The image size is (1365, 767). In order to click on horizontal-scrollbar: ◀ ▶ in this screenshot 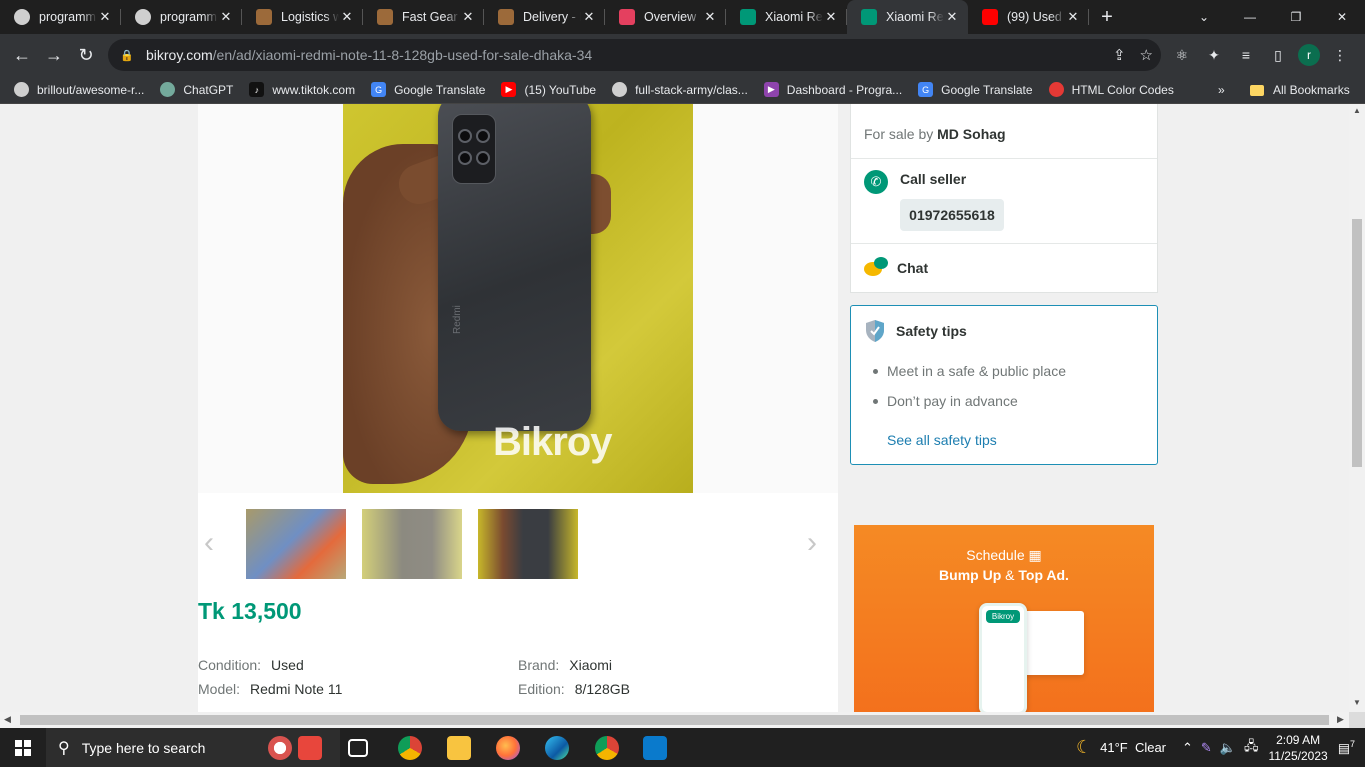, I will do `click(674, 720)`.